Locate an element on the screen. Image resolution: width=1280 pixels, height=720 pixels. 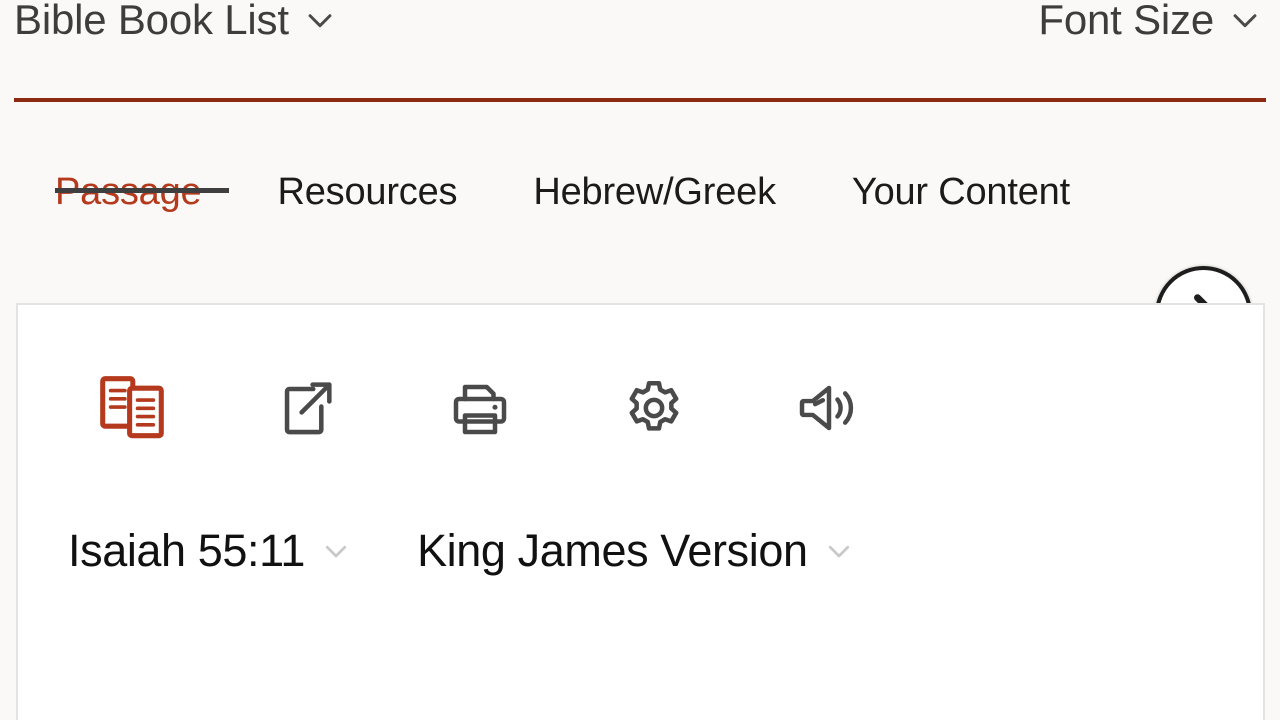
listen-button is located at coordinates (829, 408).